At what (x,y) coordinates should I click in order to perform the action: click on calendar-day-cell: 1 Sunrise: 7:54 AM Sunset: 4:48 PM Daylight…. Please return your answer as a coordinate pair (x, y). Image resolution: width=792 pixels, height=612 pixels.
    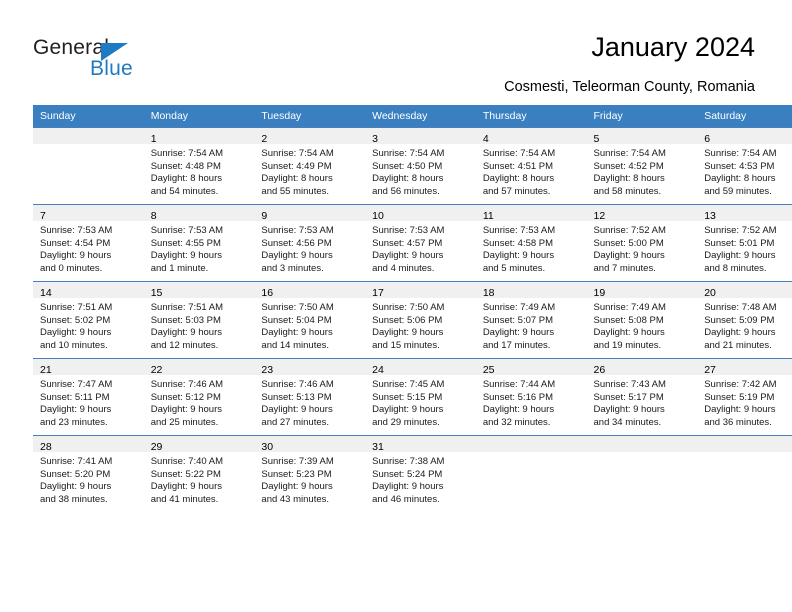
    Looking at the image, I should click on (199, 166).